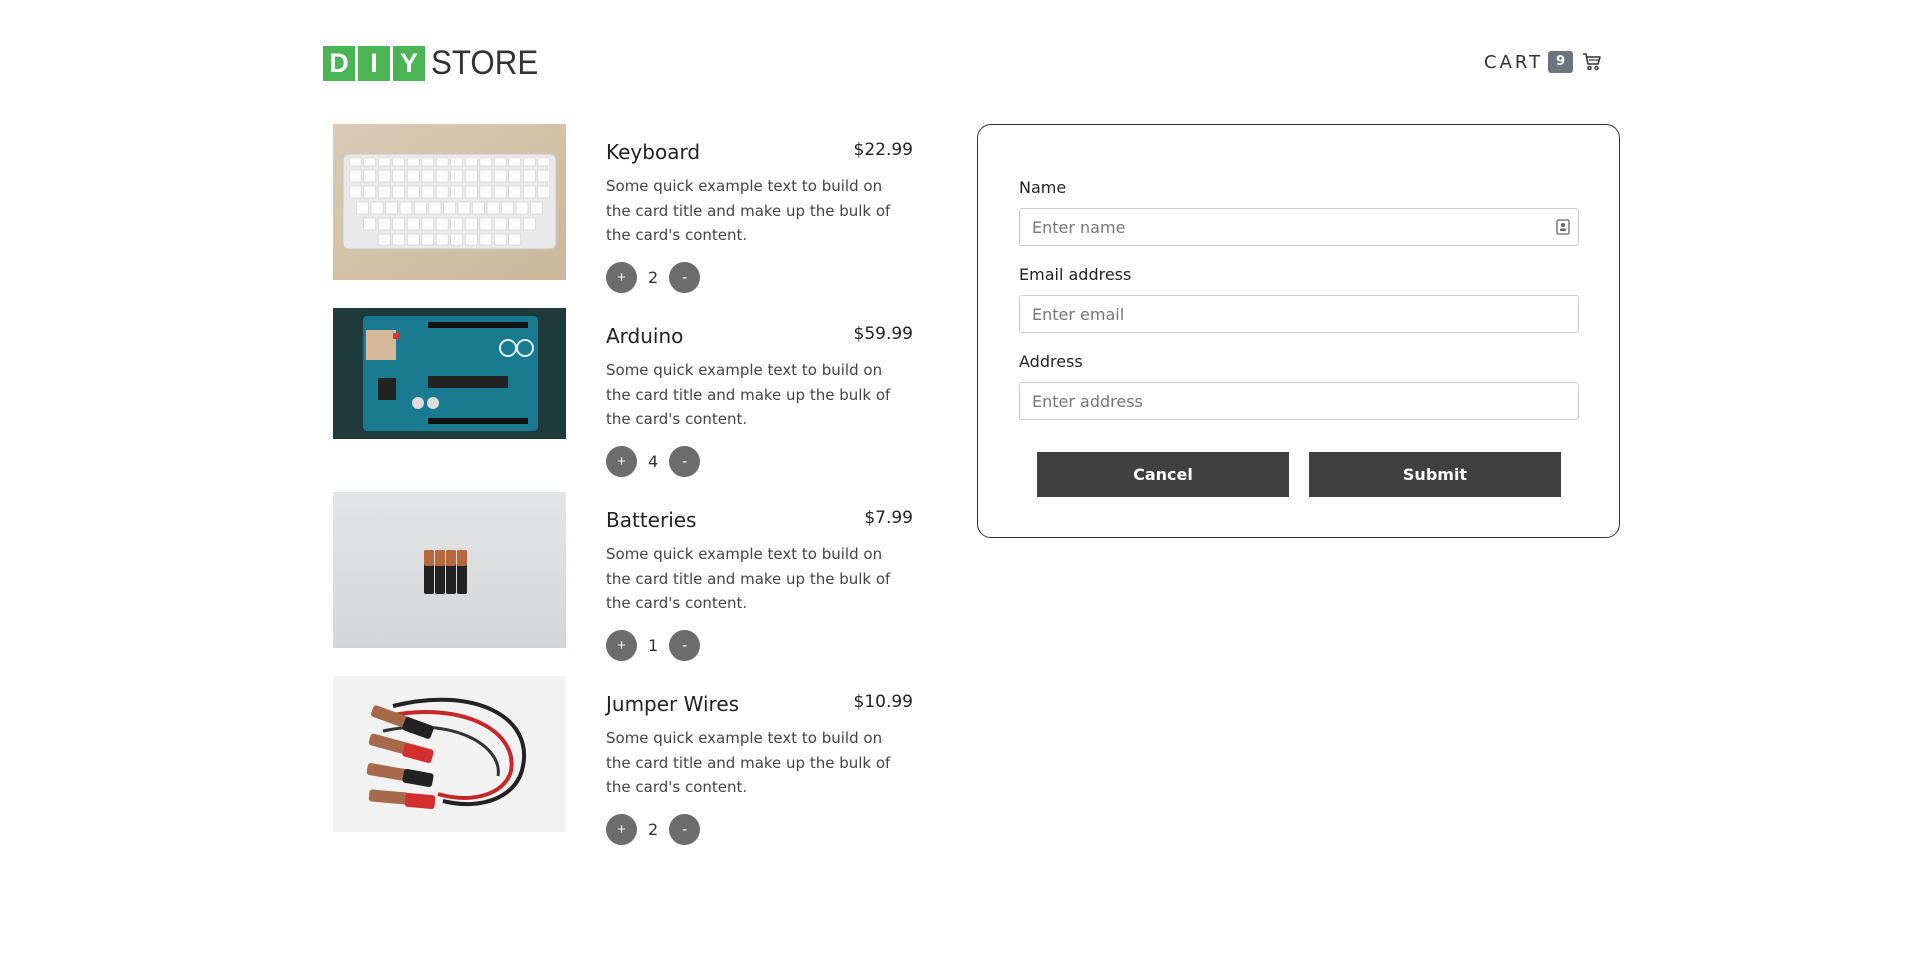  I want to click on name-field-wrapper, so click(1298, 227).